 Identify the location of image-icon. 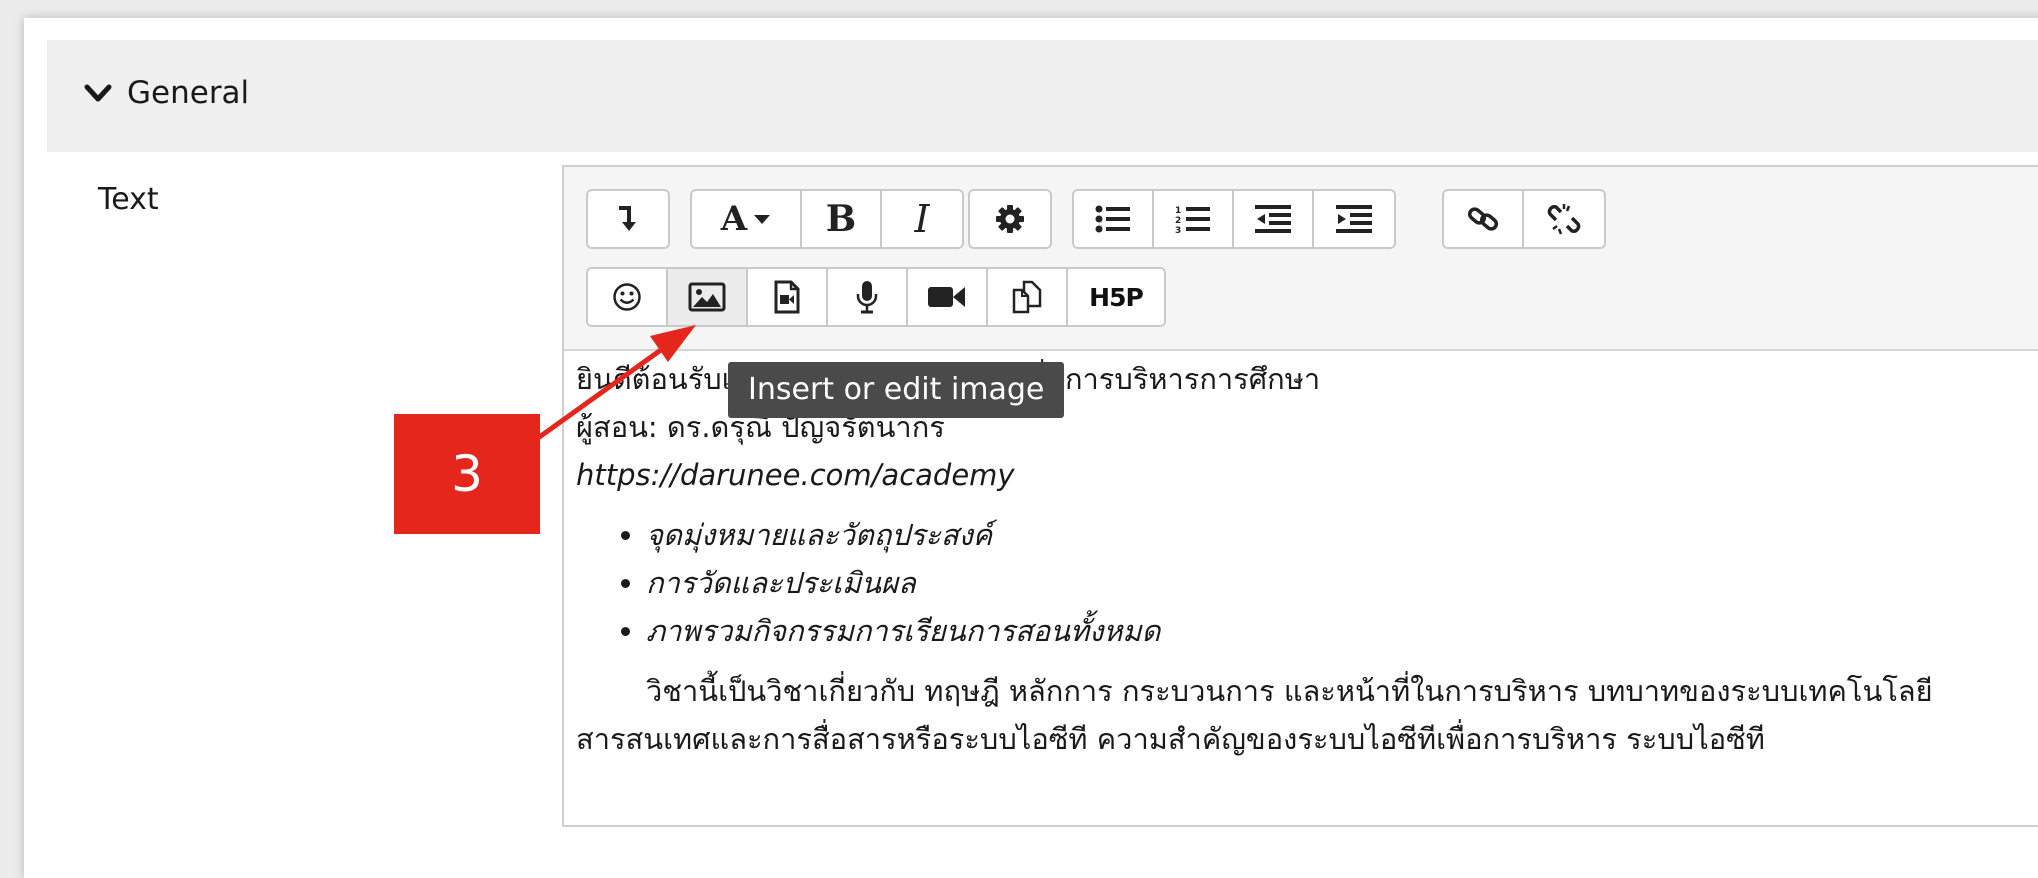
(707, 297).